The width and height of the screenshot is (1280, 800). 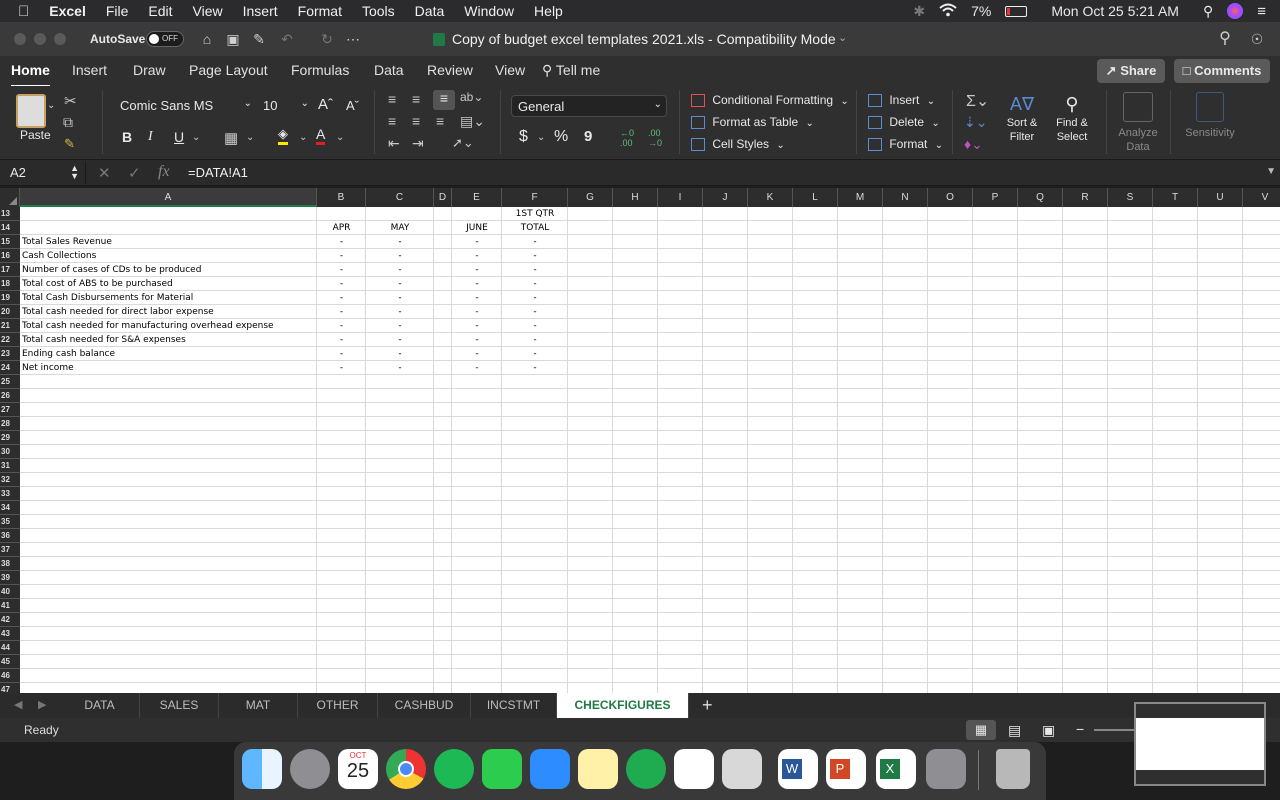 What do you see at coordinates (10, 508) in the screenshot?
I see `row-header-34: 34` at bounding box center [10, 508].